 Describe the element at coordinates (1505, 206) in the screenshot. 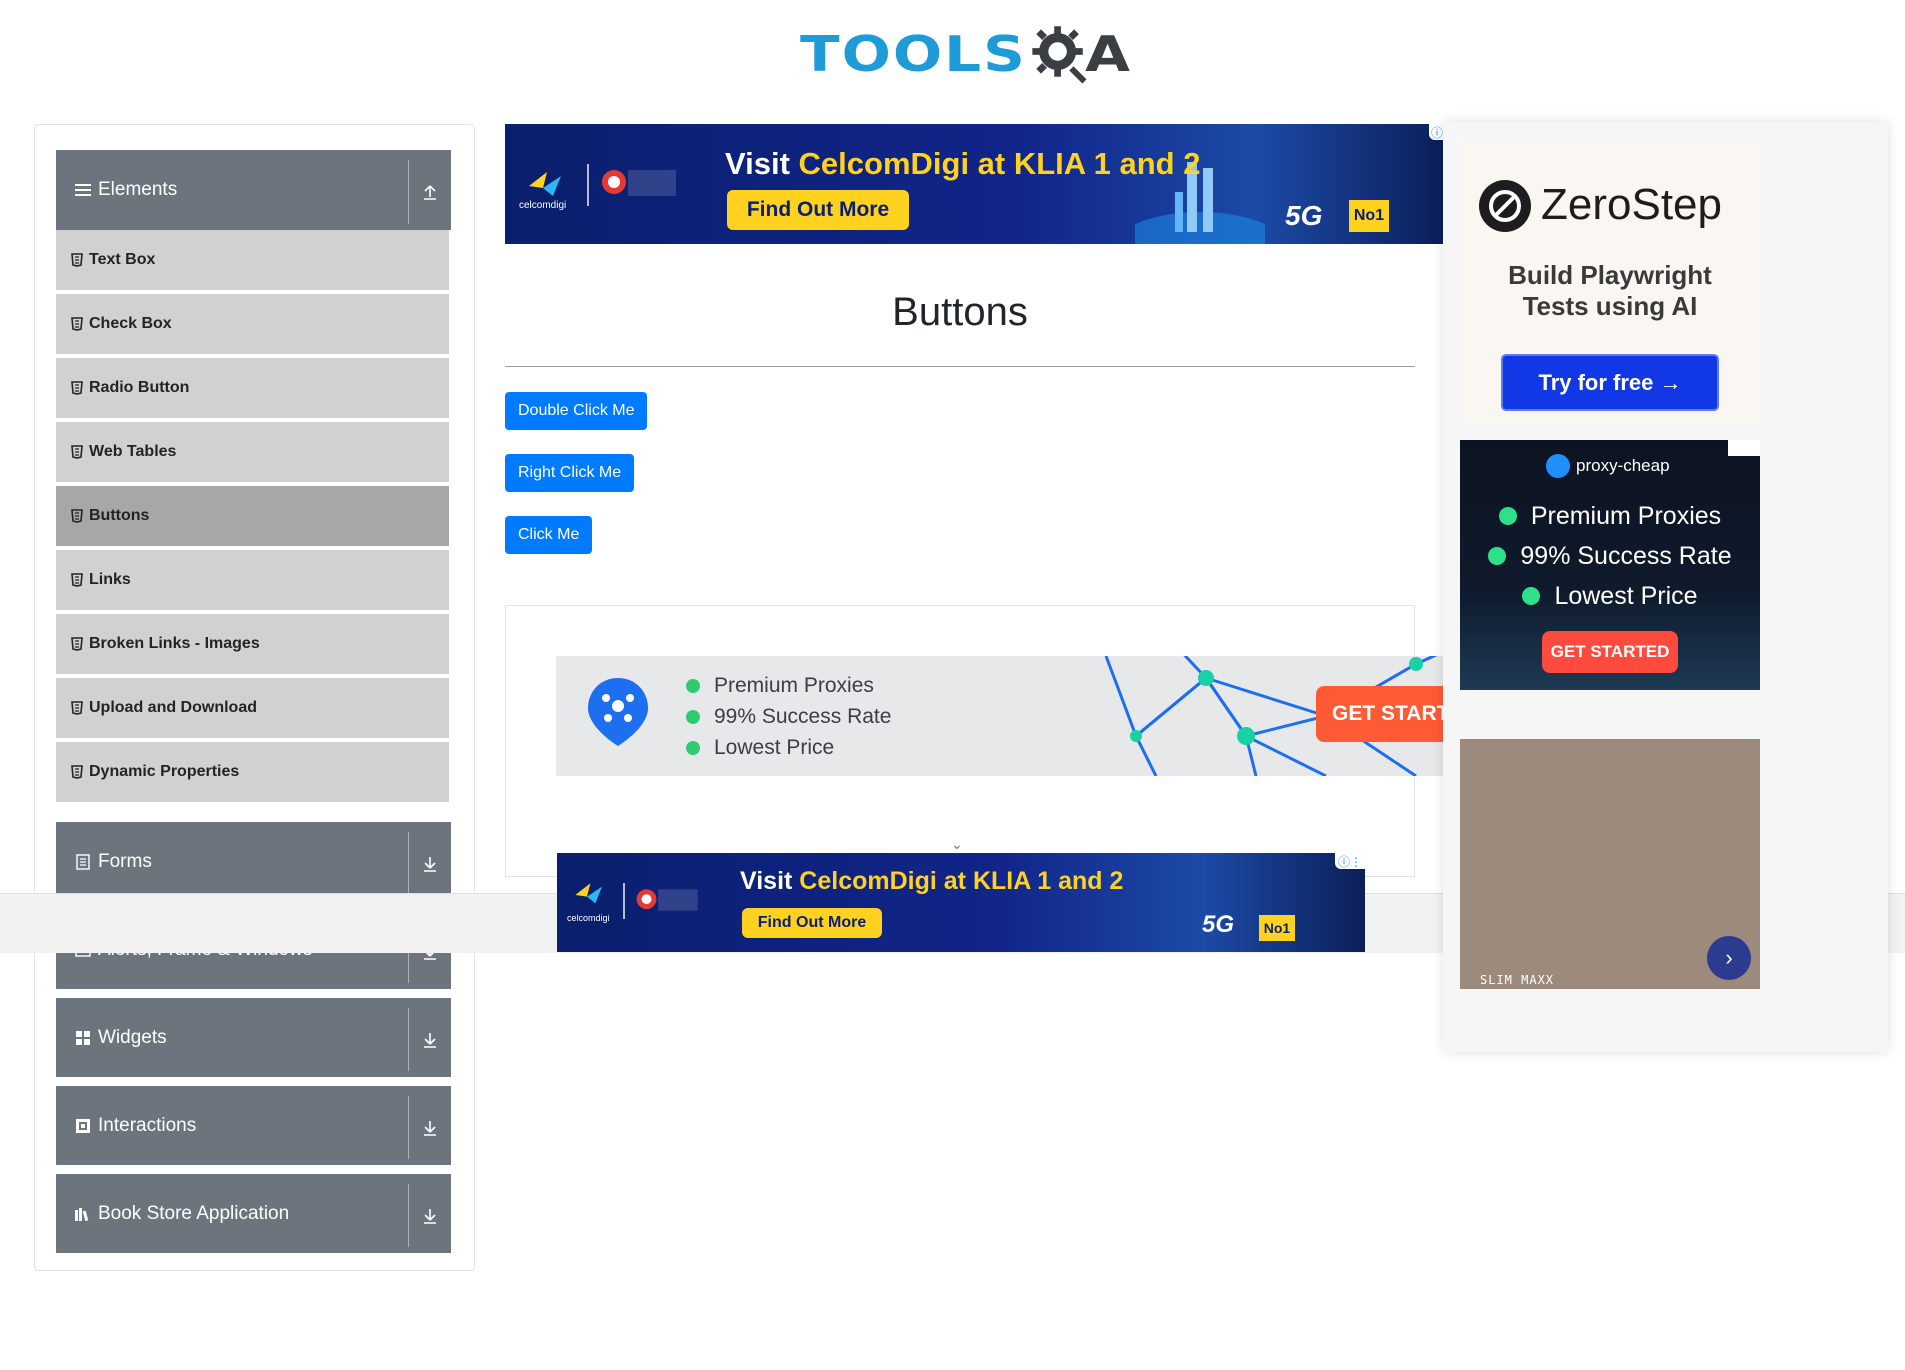

I see `zerostep-logo-icon` at that location.